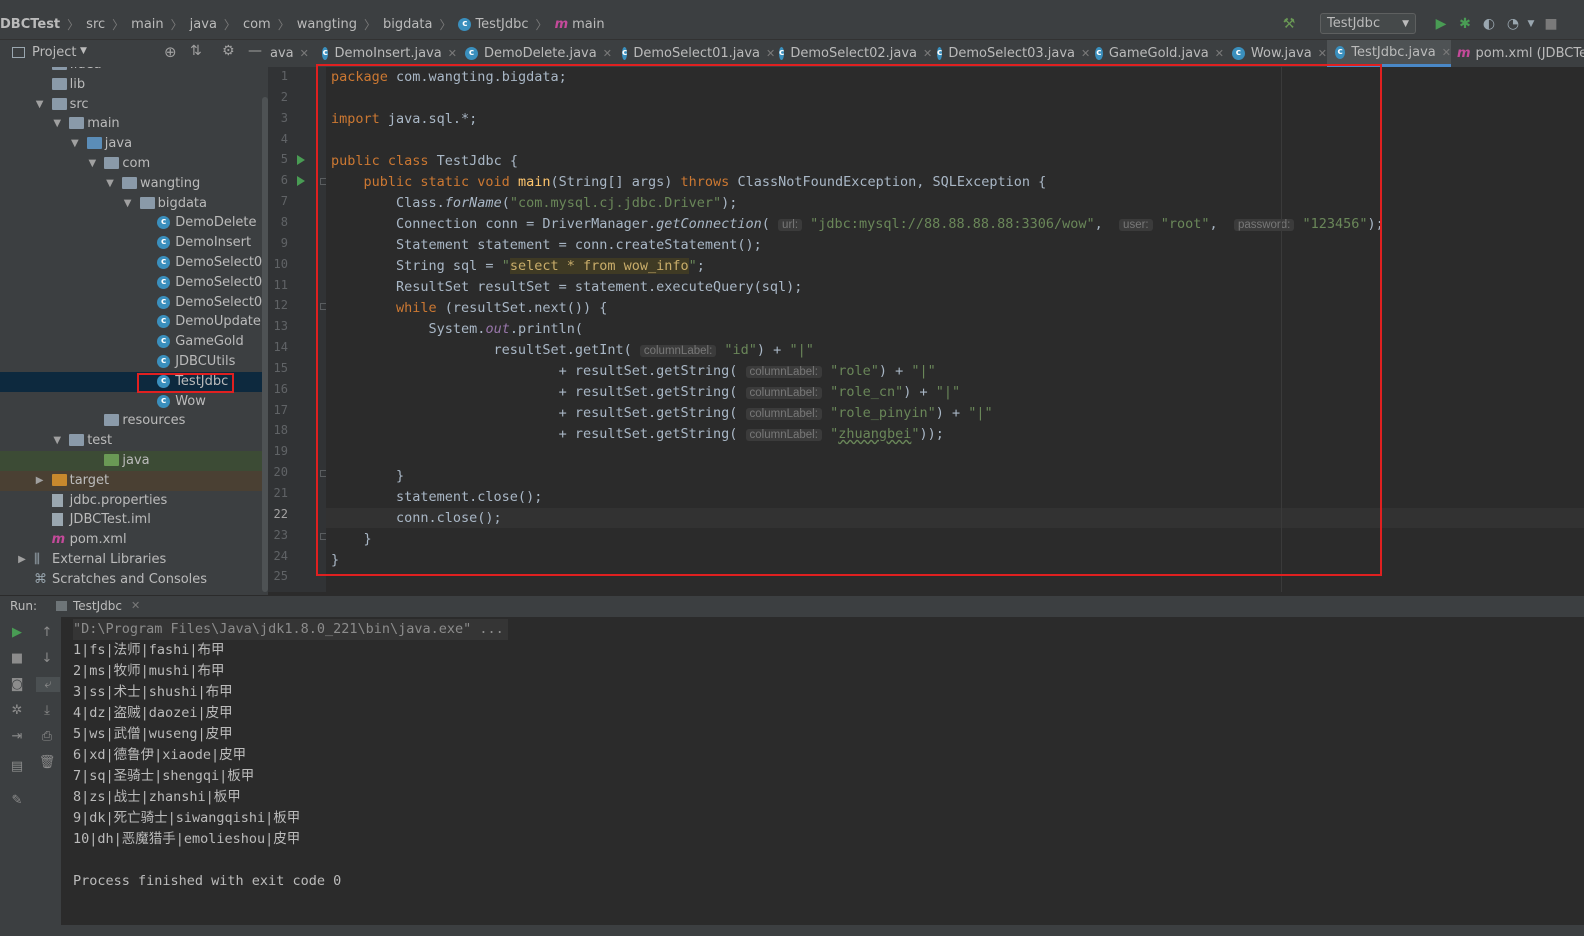 Image resolution: width=1584 pixels, height=936 pixels. Describe the element at coordinates (131, 144) in the screenshot. I see `tree-item: ▼ java` at that location.